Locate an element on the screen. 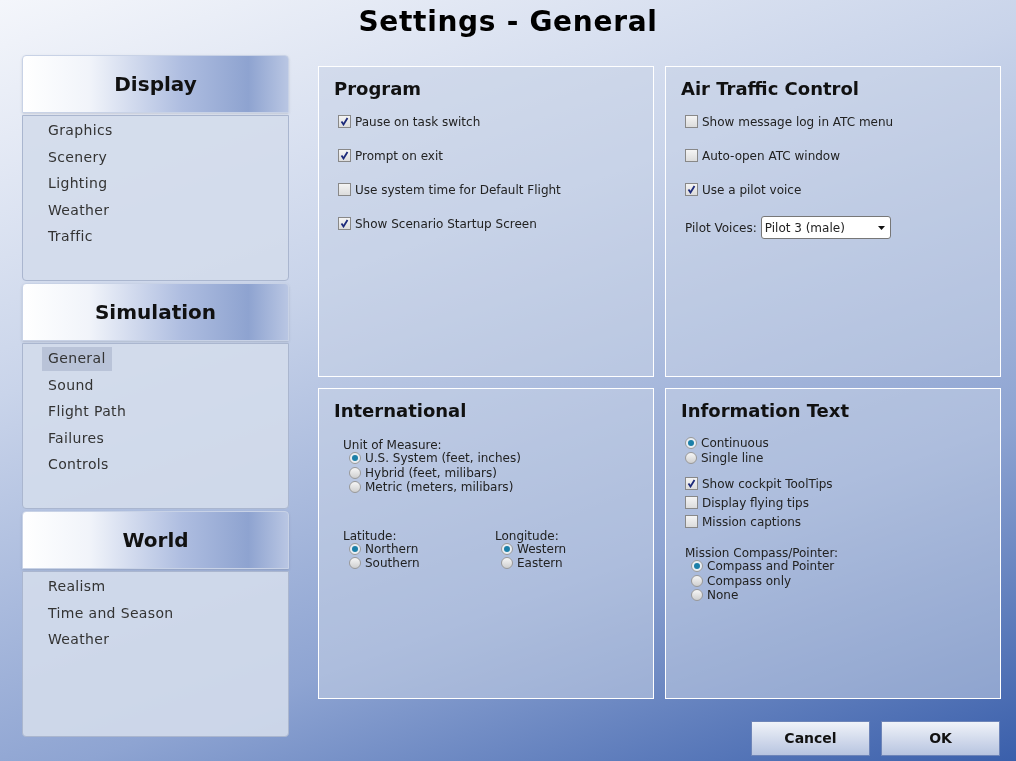 The image size is (1016, 761). dialog-button: Cancel is located at coordinates (810, 738).